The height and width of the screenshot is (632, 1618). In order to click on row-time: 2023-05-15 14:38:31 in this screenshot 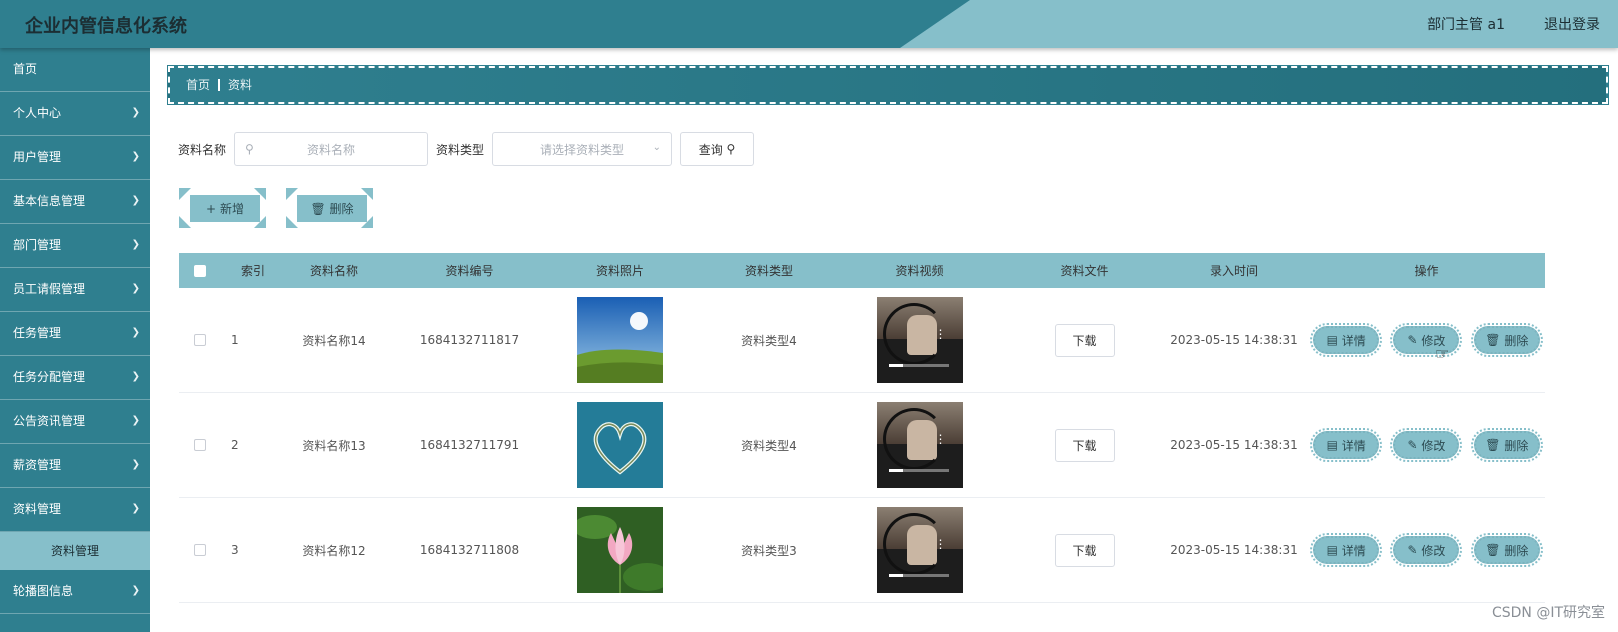, I will do `click(1234, 340)`.